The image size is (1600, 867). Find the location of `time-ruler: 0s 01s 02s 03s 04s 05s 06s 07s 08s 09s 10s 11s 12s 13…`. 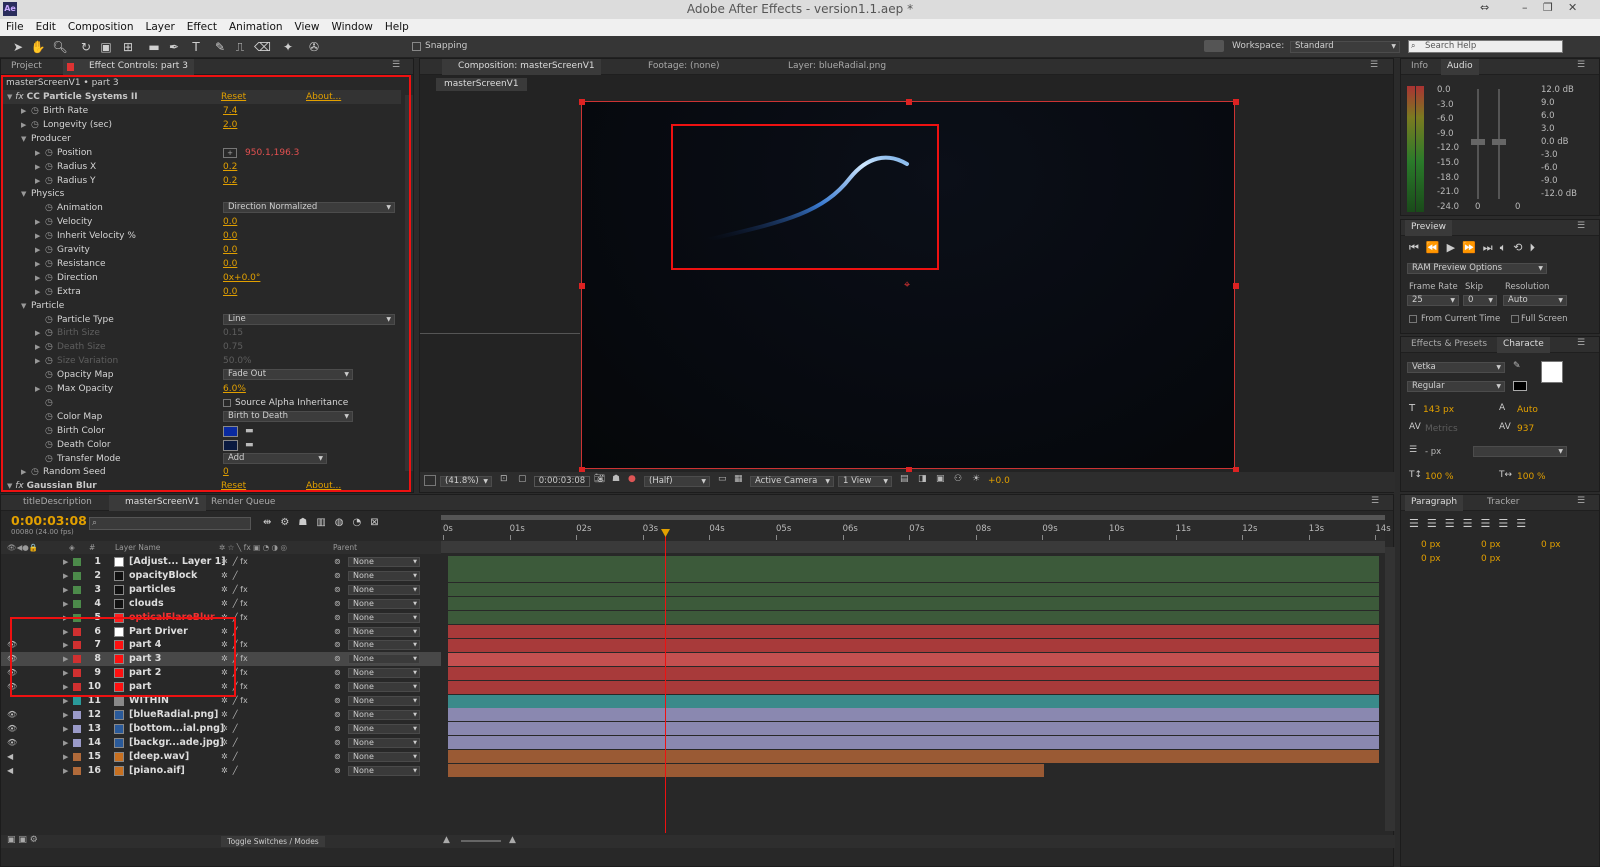

time-ruler: 0s 01s 02s 03s 04s 05s 06s 07s 08s 09s 10s 11s 12s 13… is located at coordinates (916, 534).